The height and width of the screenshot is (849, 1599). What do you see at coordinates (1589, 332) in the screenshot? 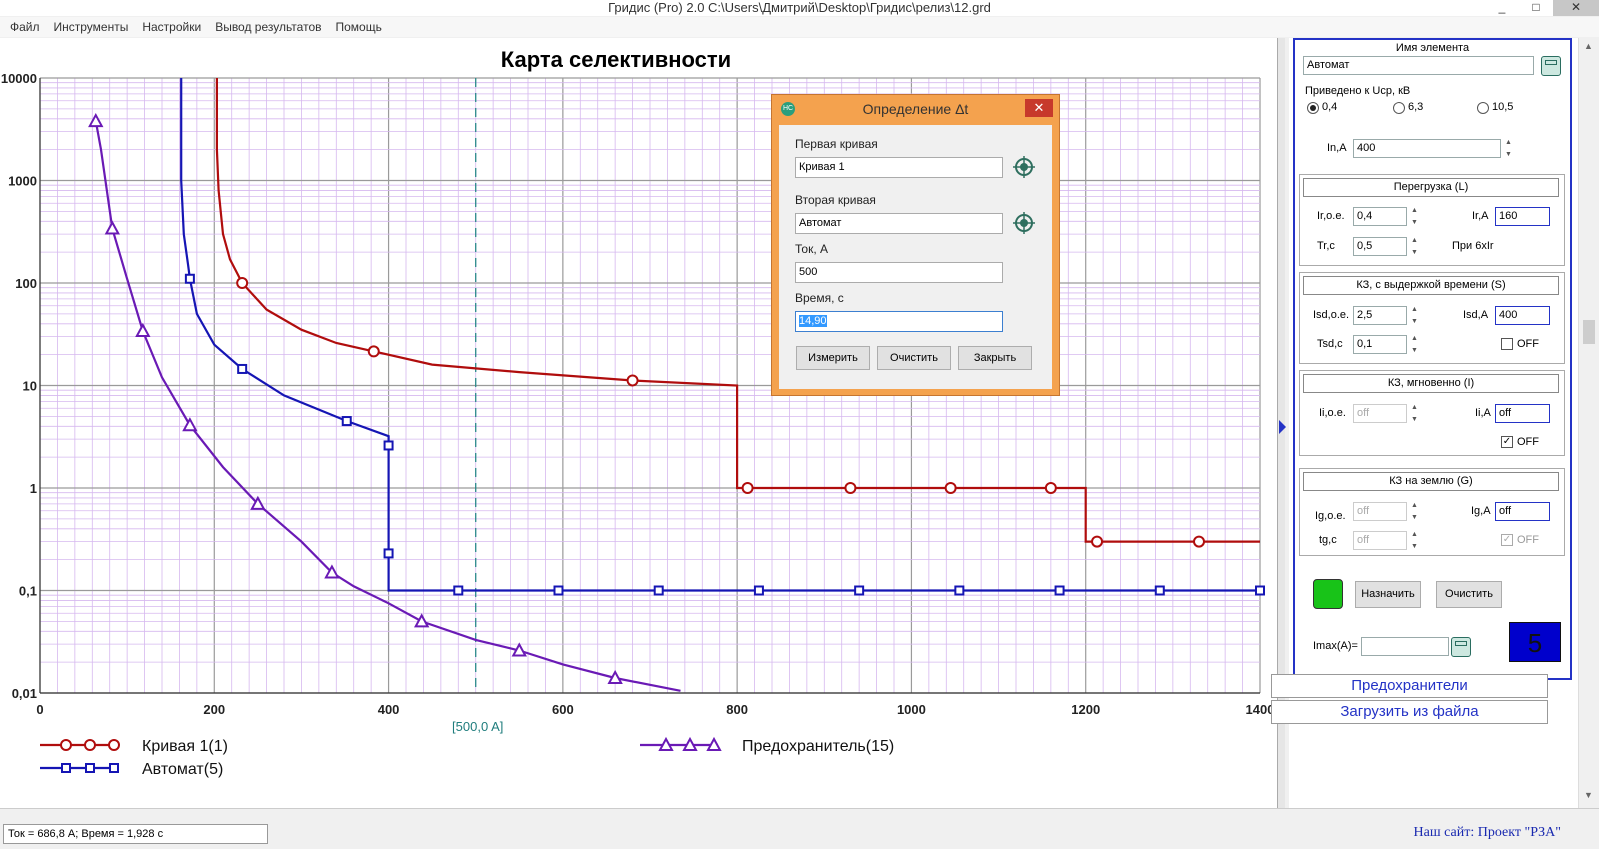
I see `scrollbar-thumb` at bounding box center [1589, 332].